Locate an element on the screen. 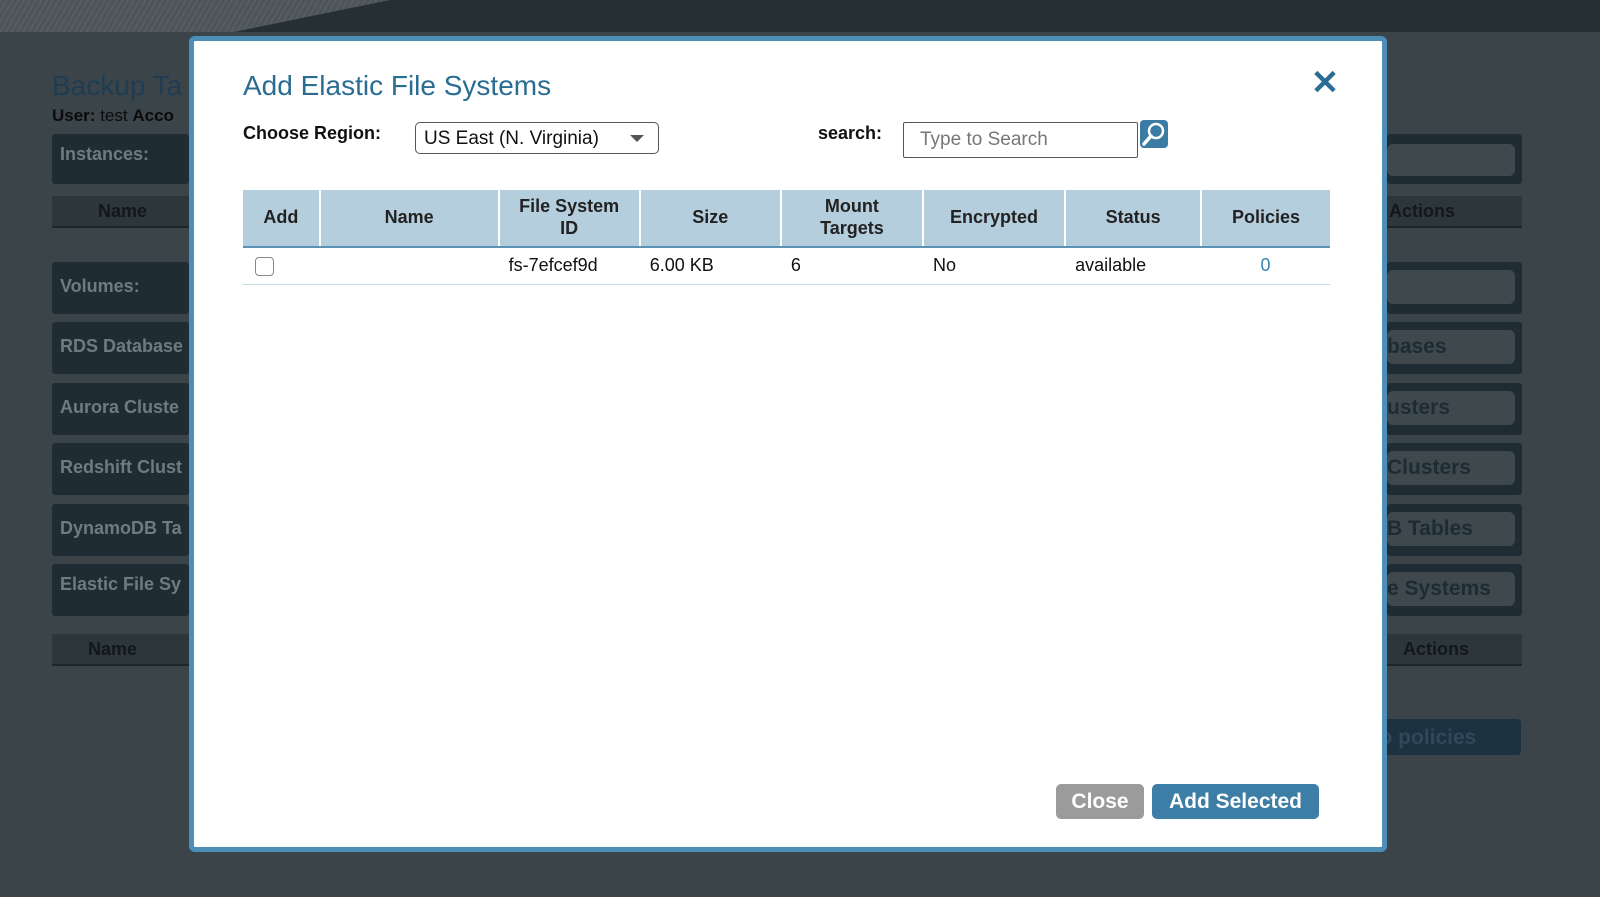  col-header-name: Name is located at coordinates (409, 219).